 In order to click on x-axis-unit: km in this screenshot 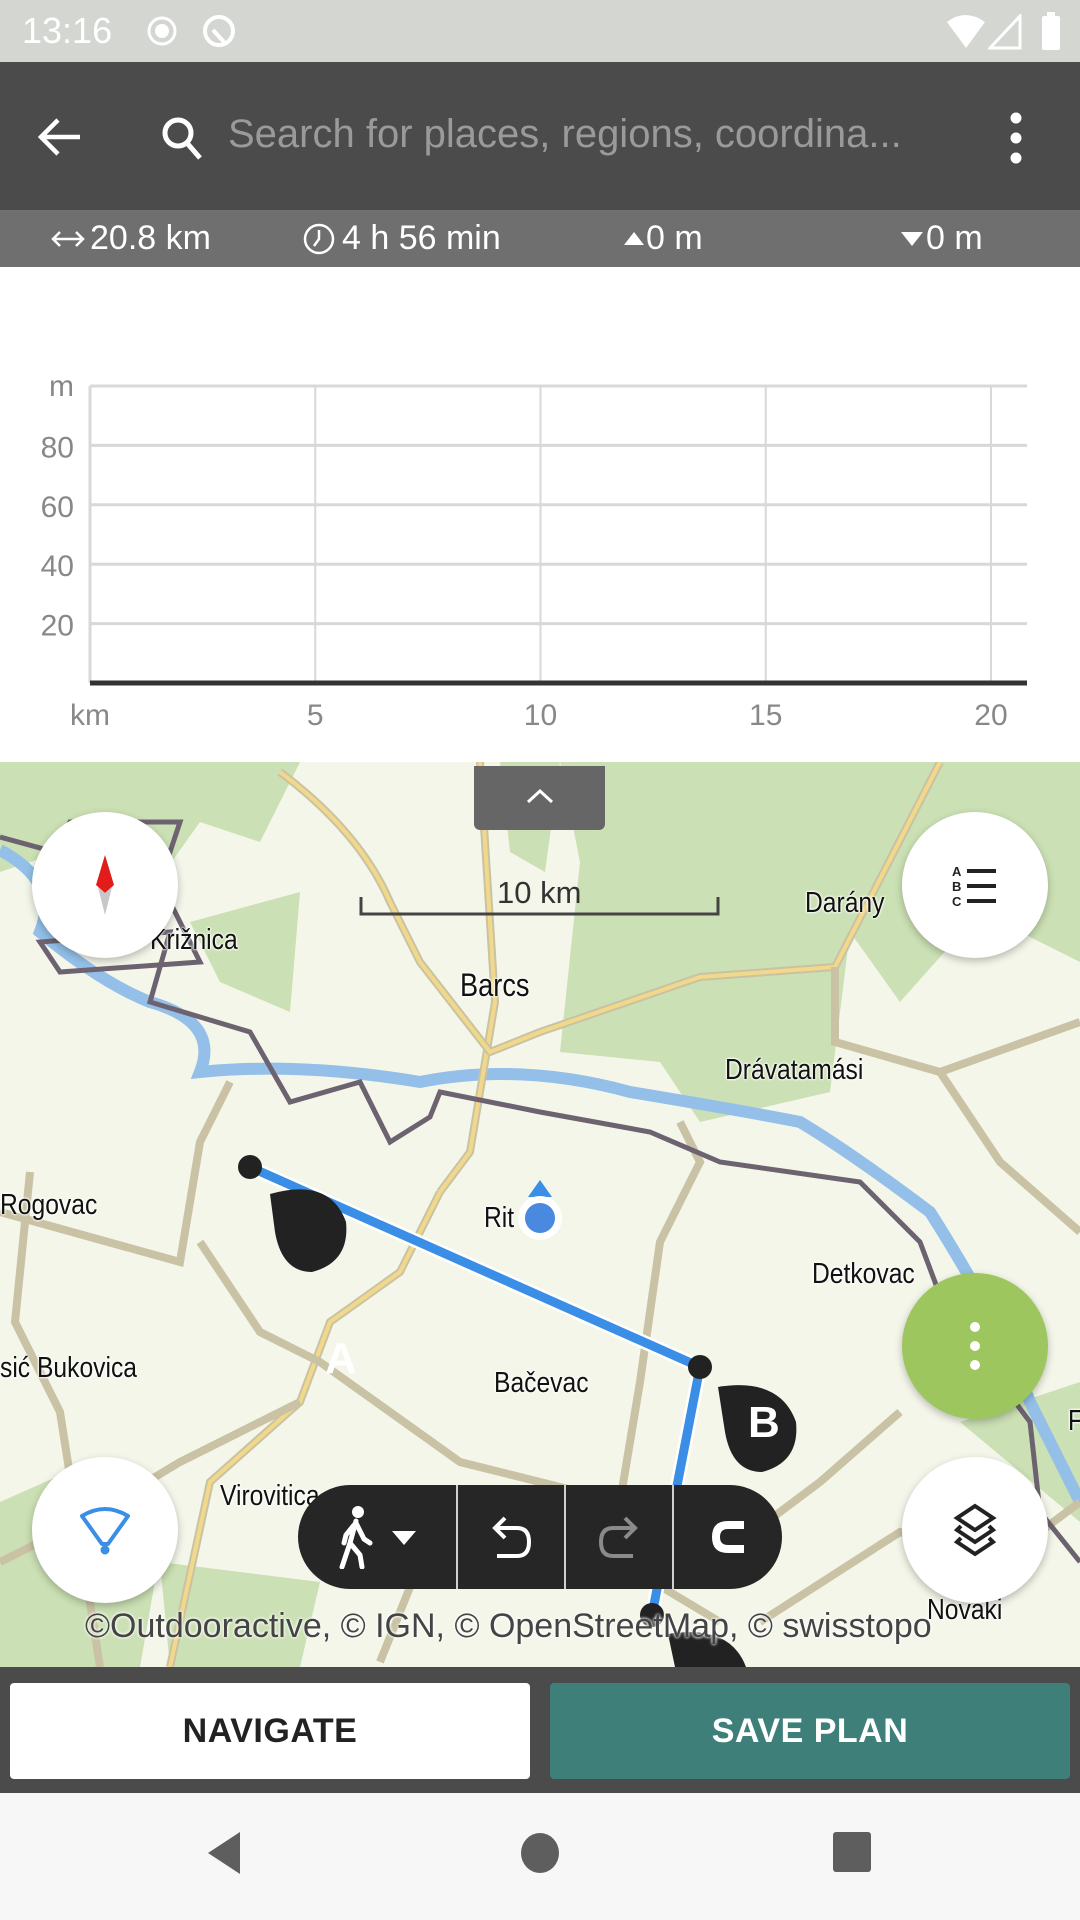, I will do `click(90, 715)`.